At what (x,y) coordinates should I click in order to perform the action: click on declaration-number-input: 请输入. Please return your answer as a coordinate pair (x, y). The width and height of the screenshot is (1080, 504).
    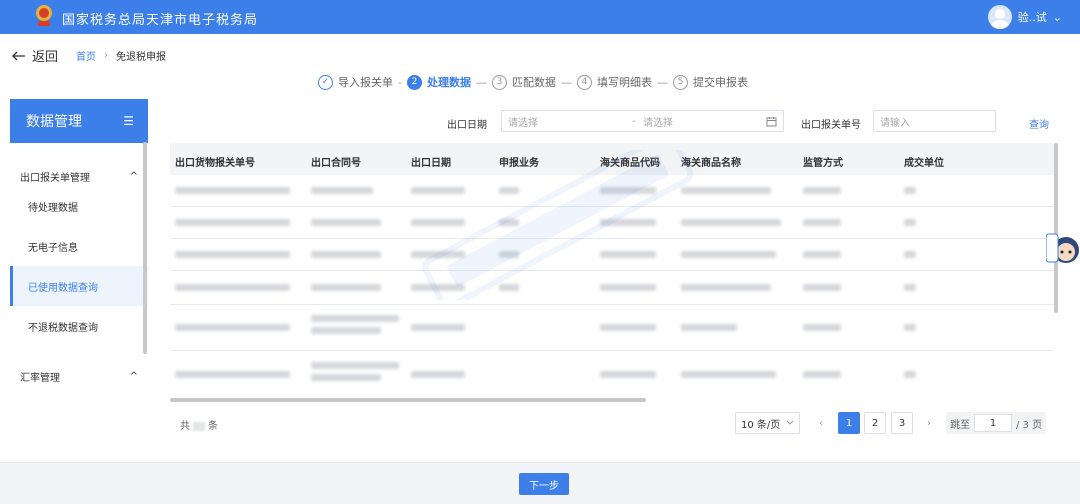
    Looking at the image, I should click on (934, 121).